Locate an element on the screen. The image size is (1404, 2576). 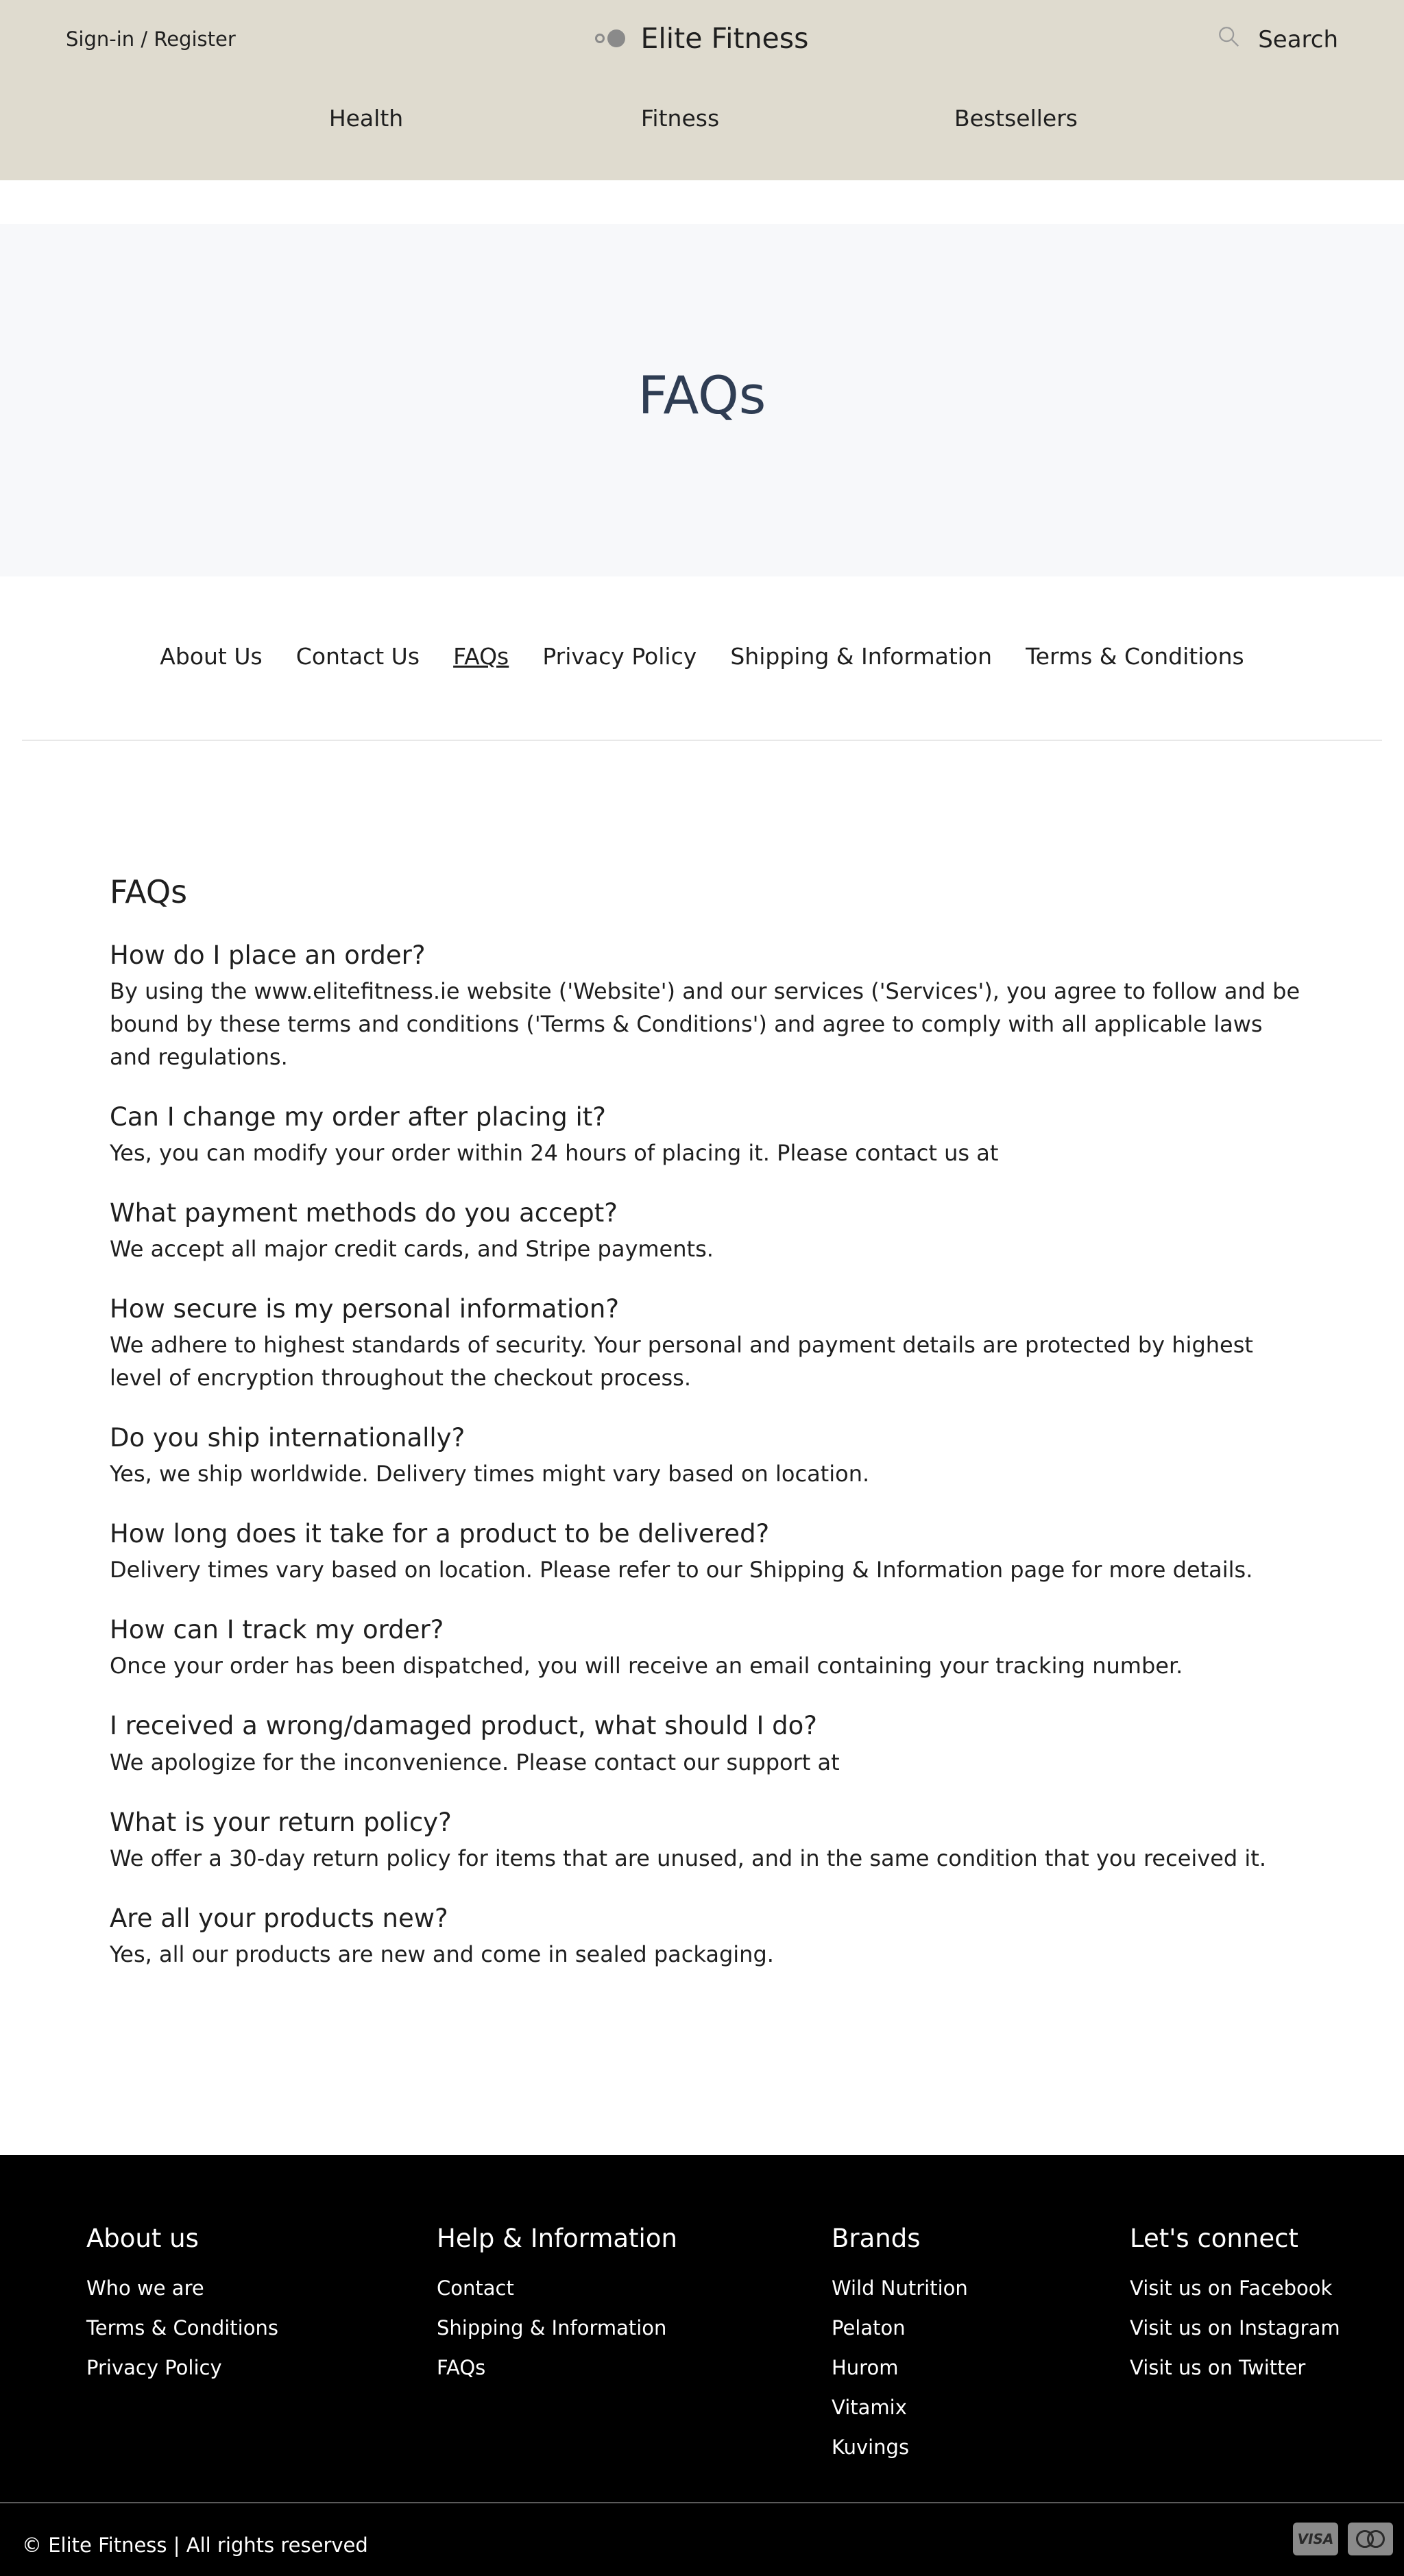
link-shipping-information: Shipping & Information is located at coordinates (861, 656).